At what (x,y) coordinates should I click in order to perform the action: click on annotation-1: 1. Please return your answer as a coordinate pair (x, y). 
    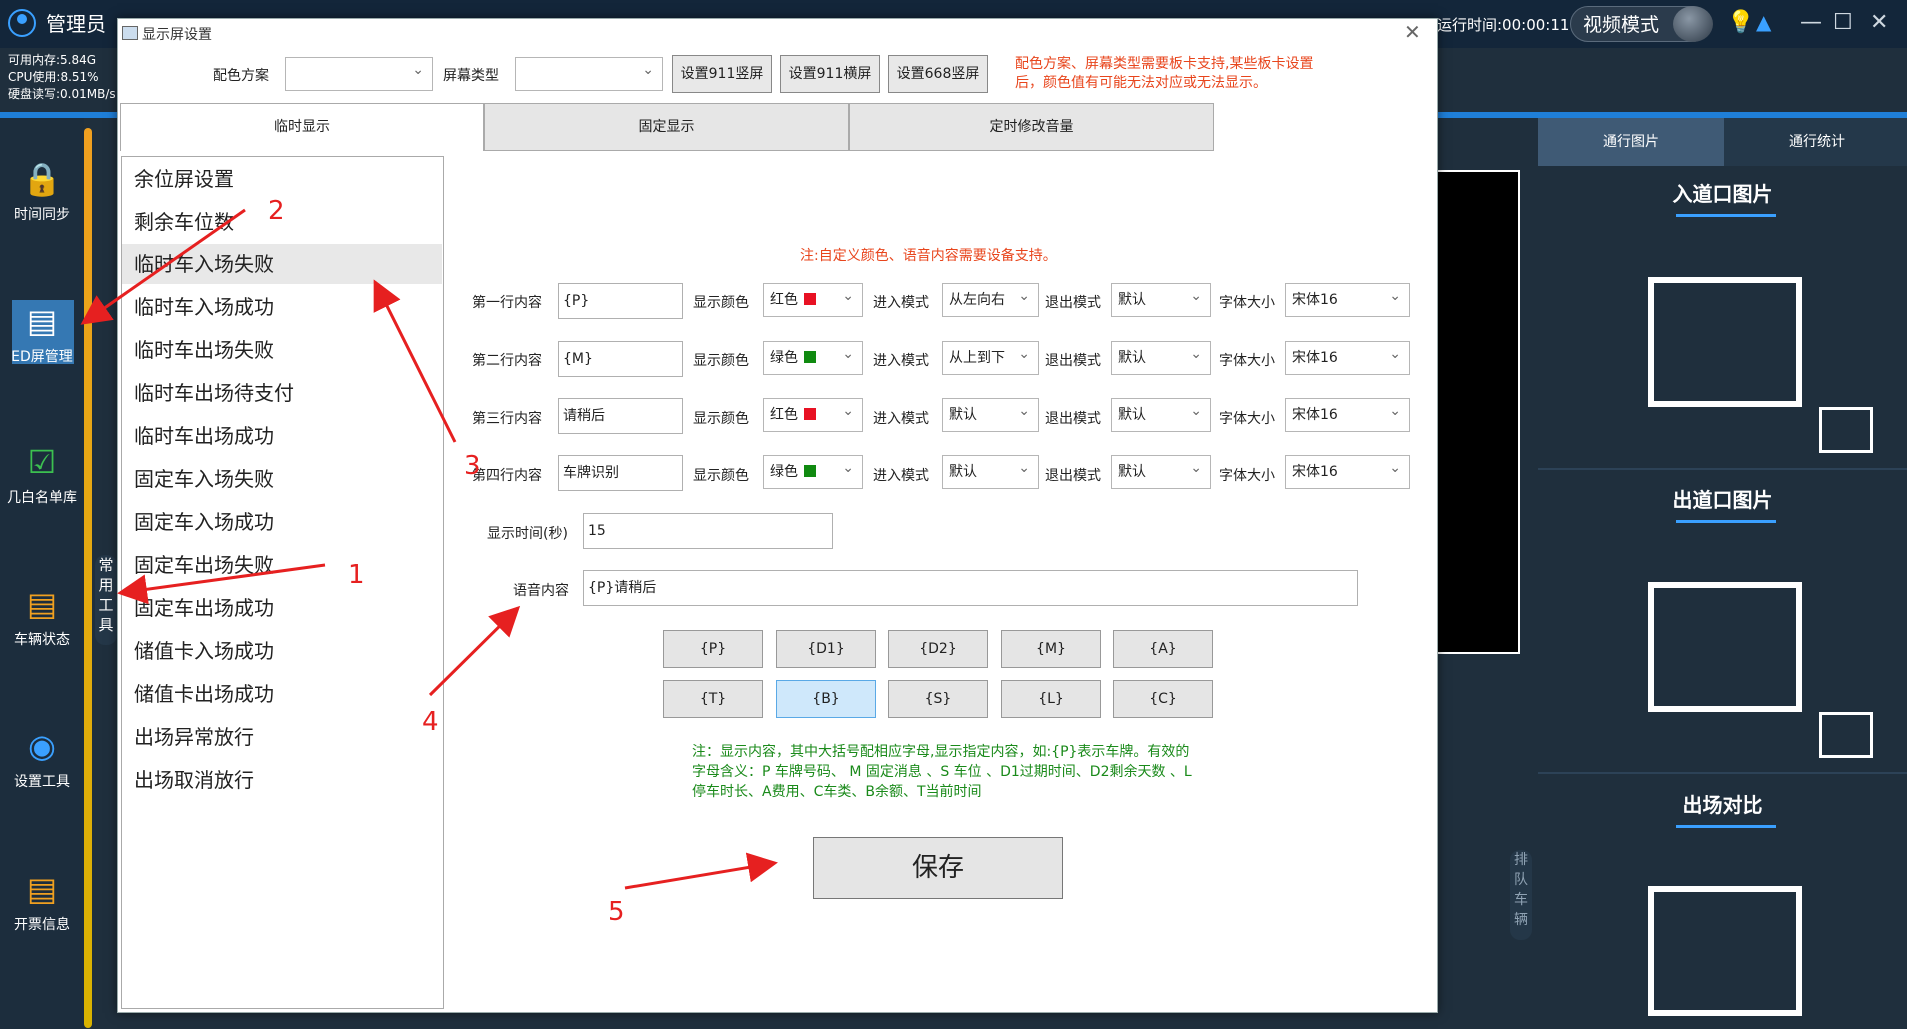
    Looking at the image, I should click on (356, 575).